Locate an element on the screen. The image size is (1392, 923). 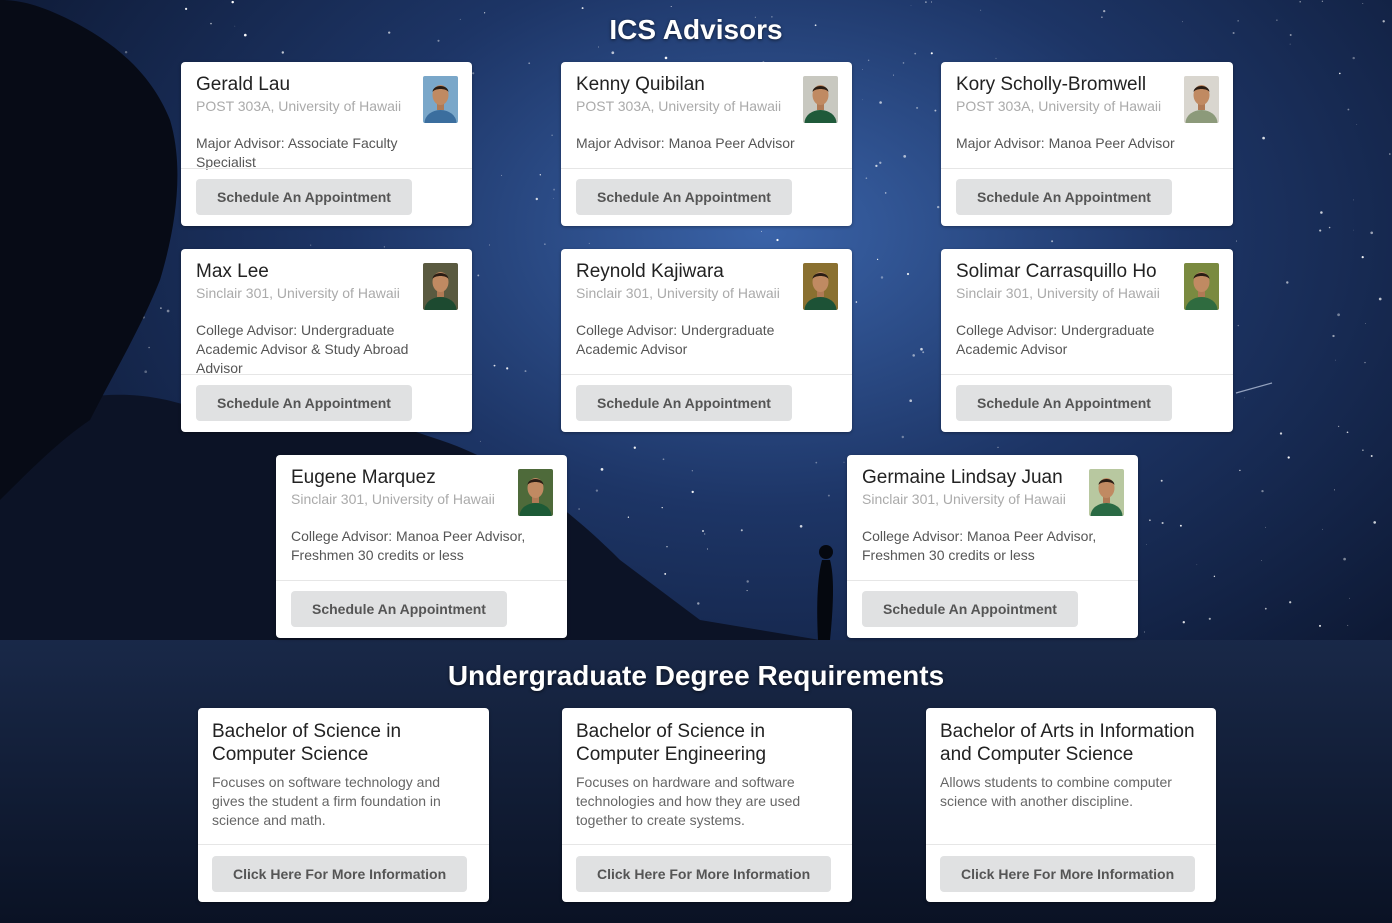
advisor-name: Kory Scholly-Bromwell is located at coordinates (1051, 84).